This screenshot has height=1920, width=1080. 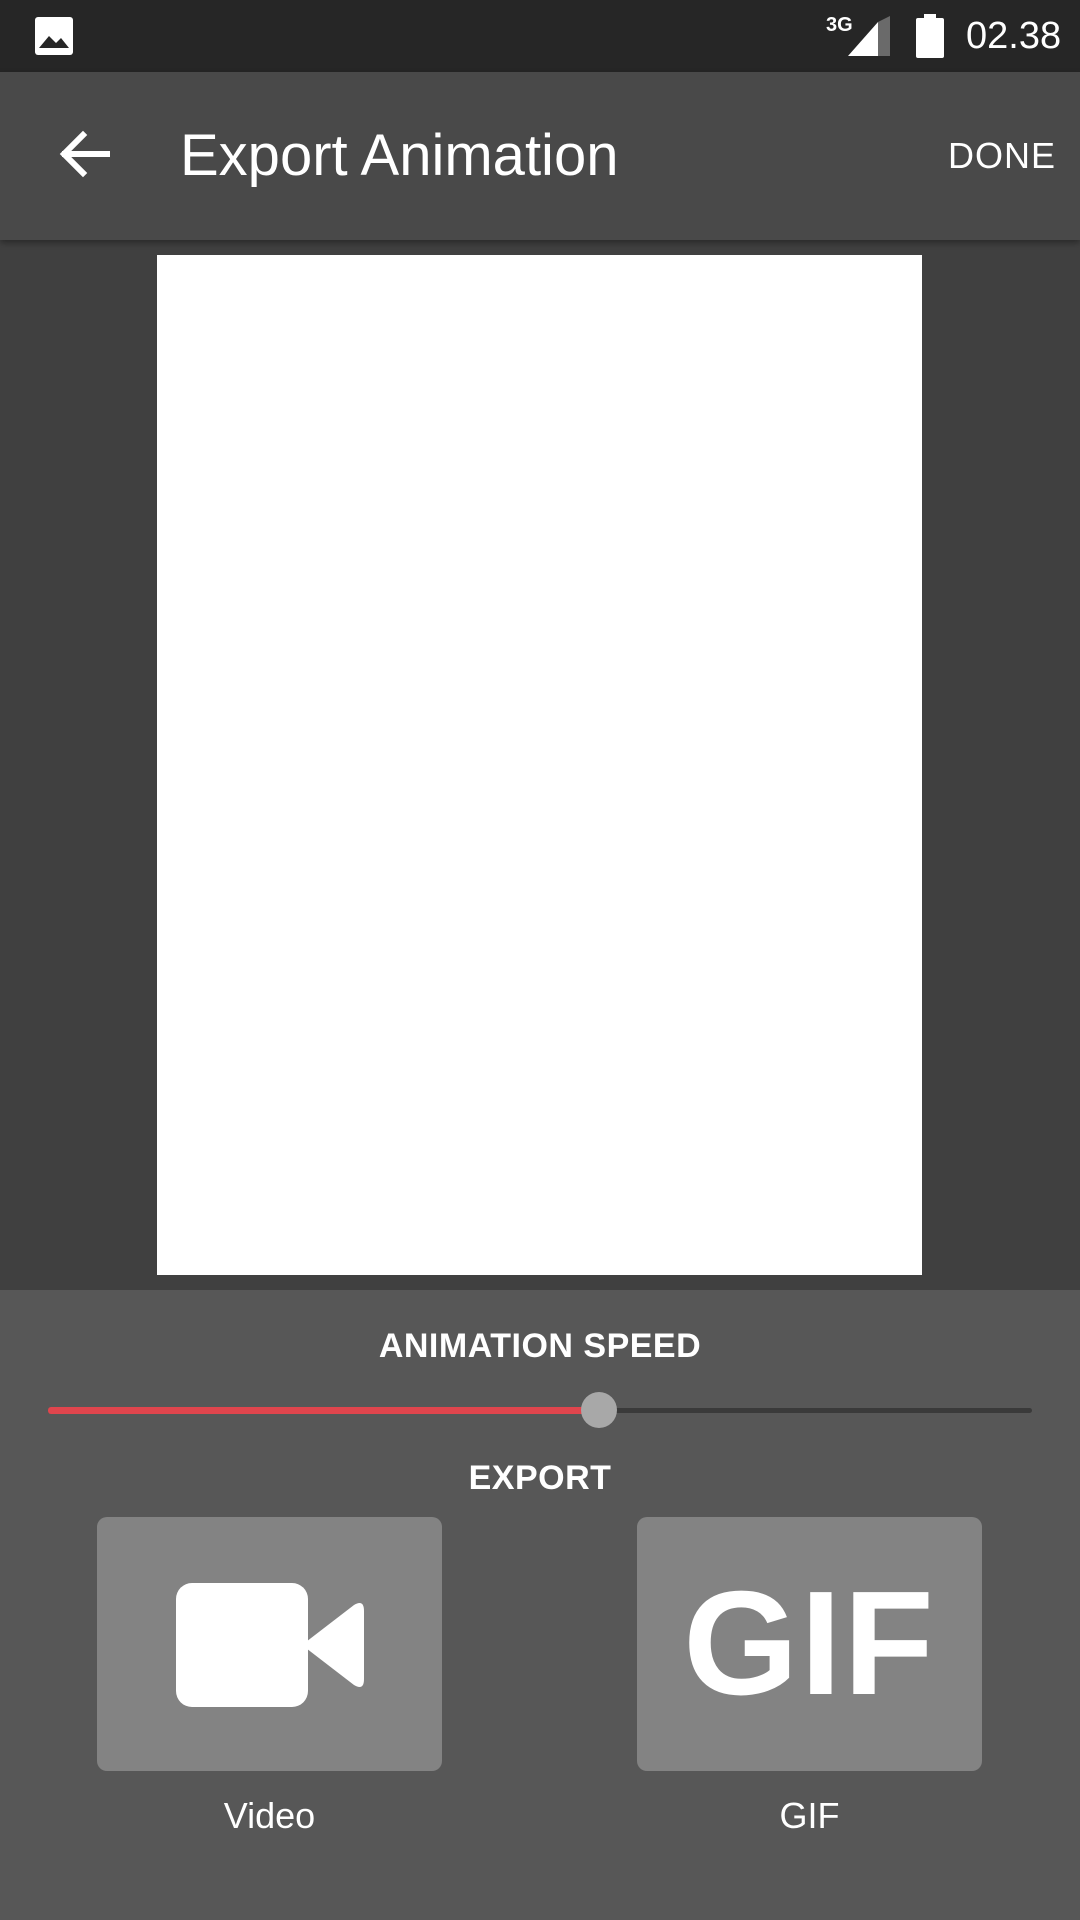 I want to click on back-button, so click(x=84, y=154).